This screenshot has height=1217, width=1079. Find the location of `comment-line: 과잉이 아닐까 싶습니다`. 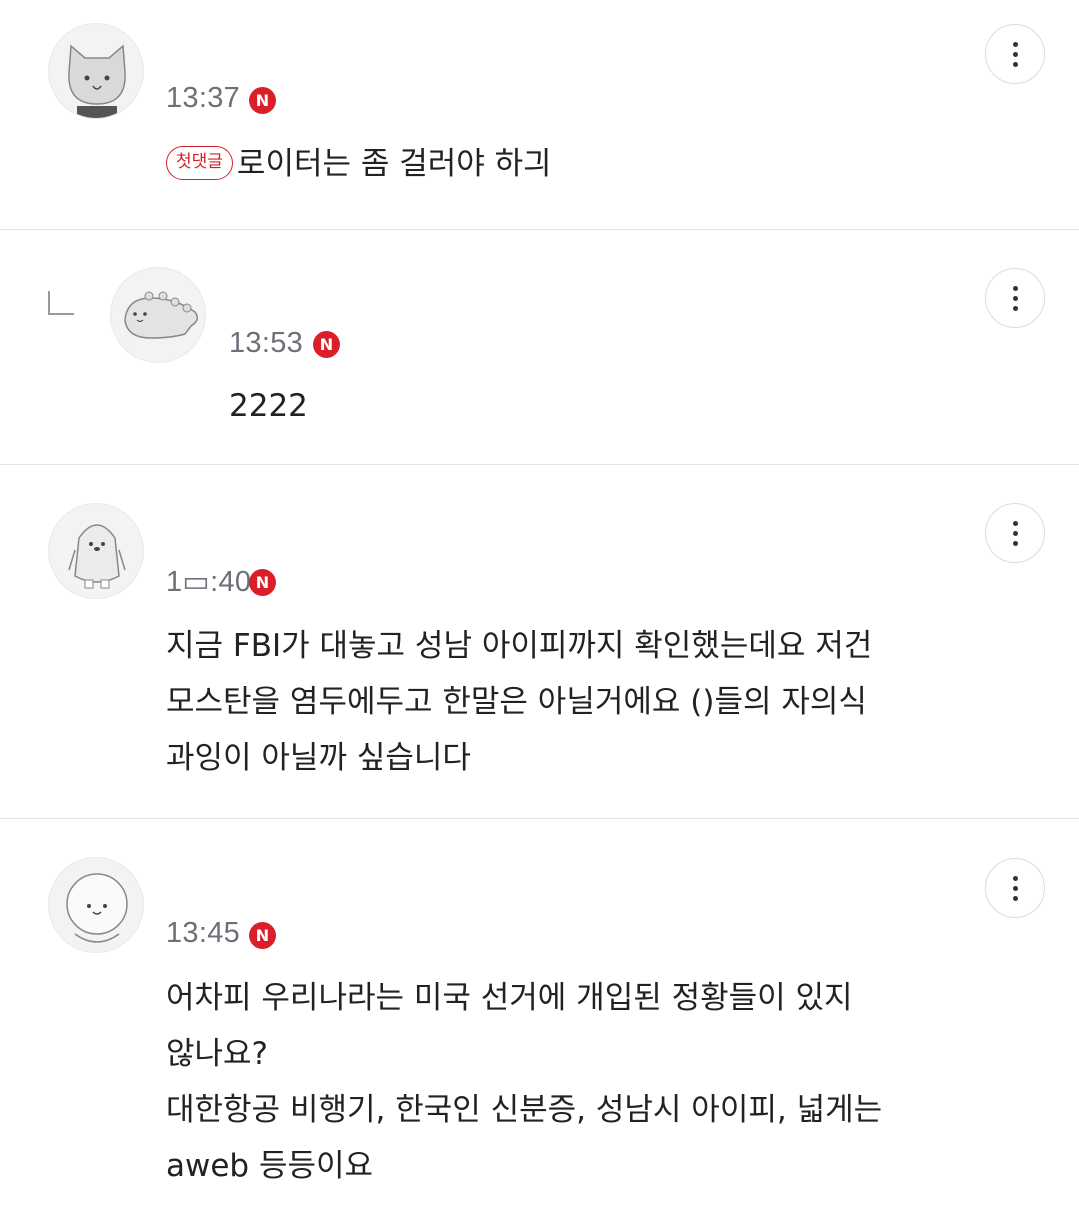

comment-line: 과잉이 아닐까 싶습니다 is located at coordinates (318, 758).